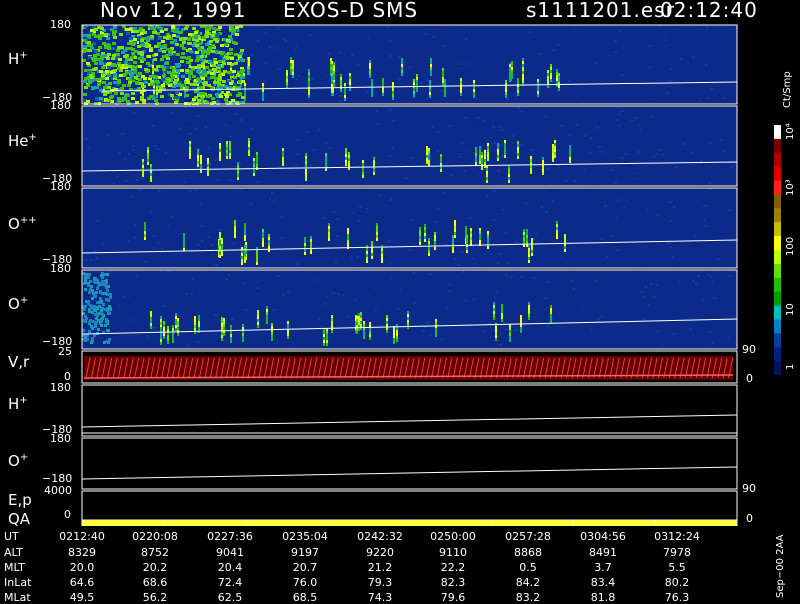  I want to click on frame-oplus-lower, so click(409, 463).